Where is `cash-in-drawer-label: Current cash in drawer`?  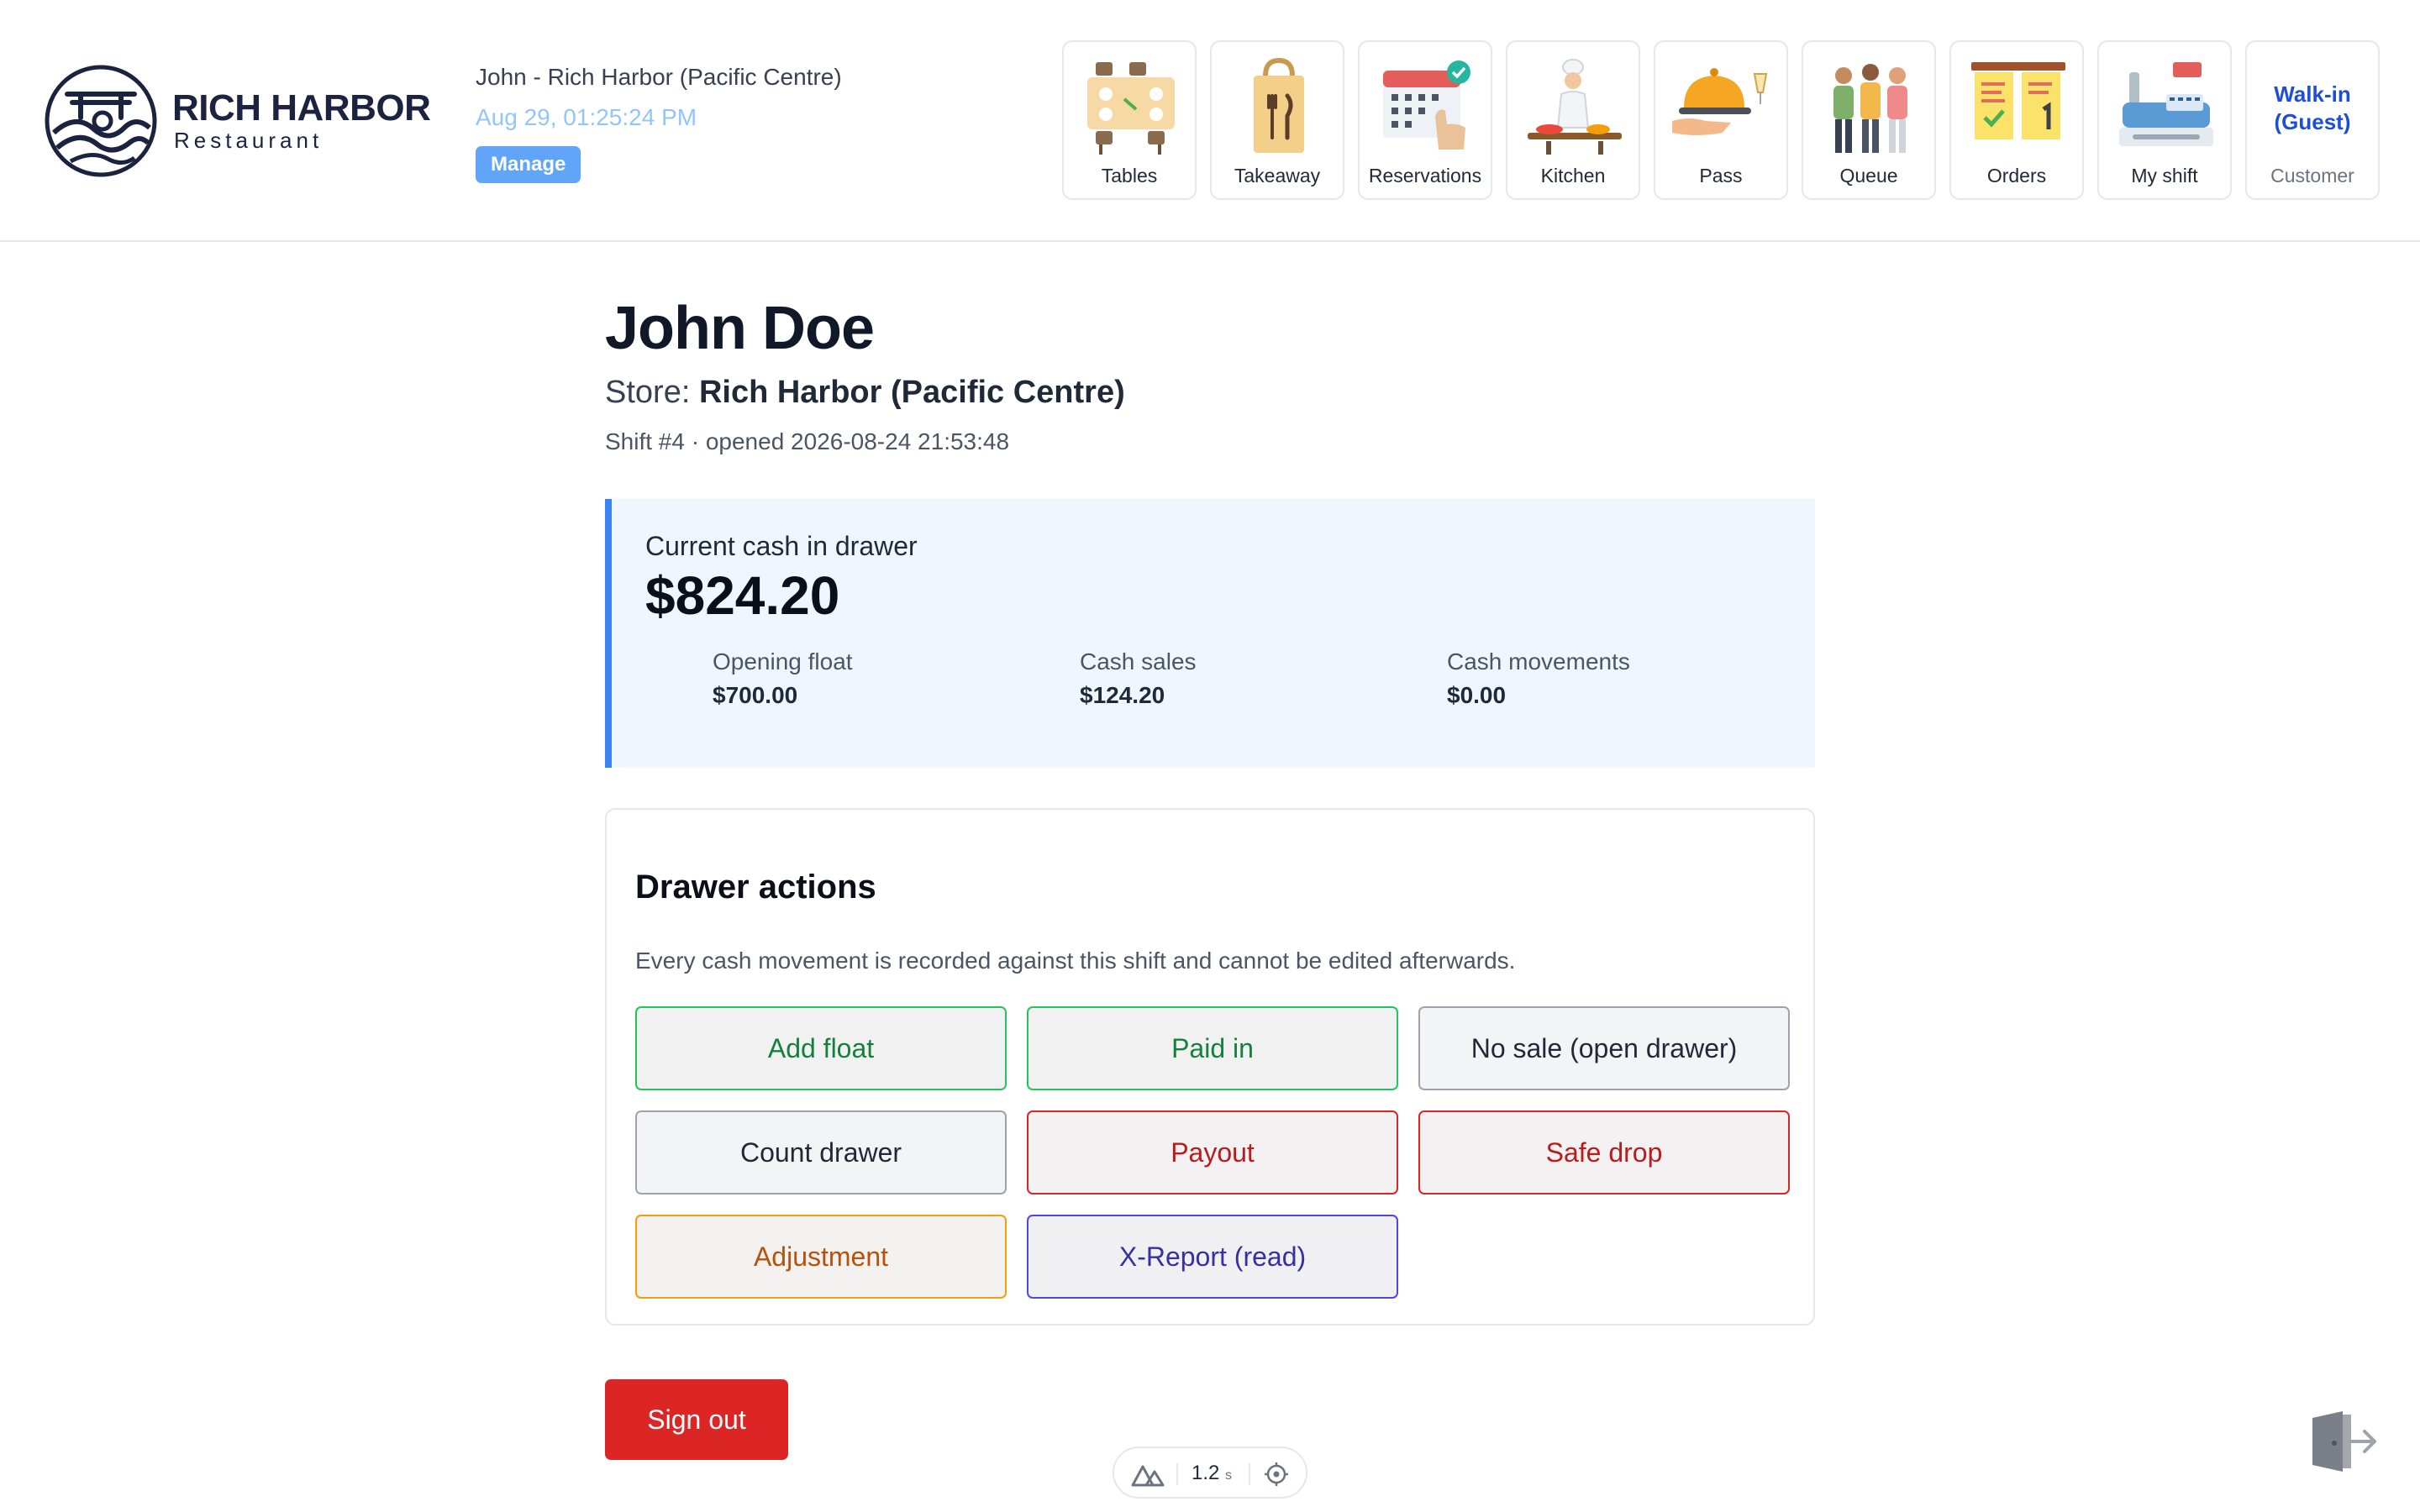 cash-in-drawer-label: Current cash in drawer is located at coordinates (781, 546).